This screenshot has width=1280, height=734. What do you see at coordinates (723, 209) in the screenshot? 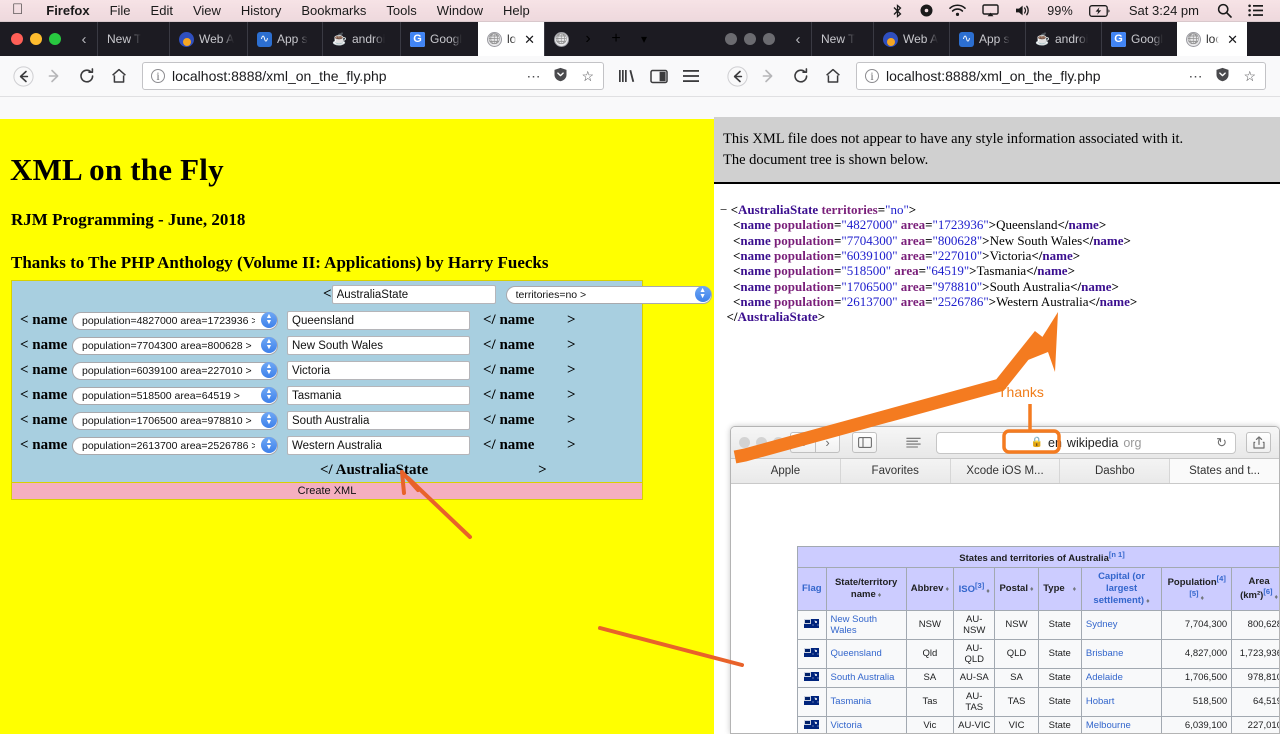
I see `collapse-toggle-icon: −` at bounding box center [723, 209].